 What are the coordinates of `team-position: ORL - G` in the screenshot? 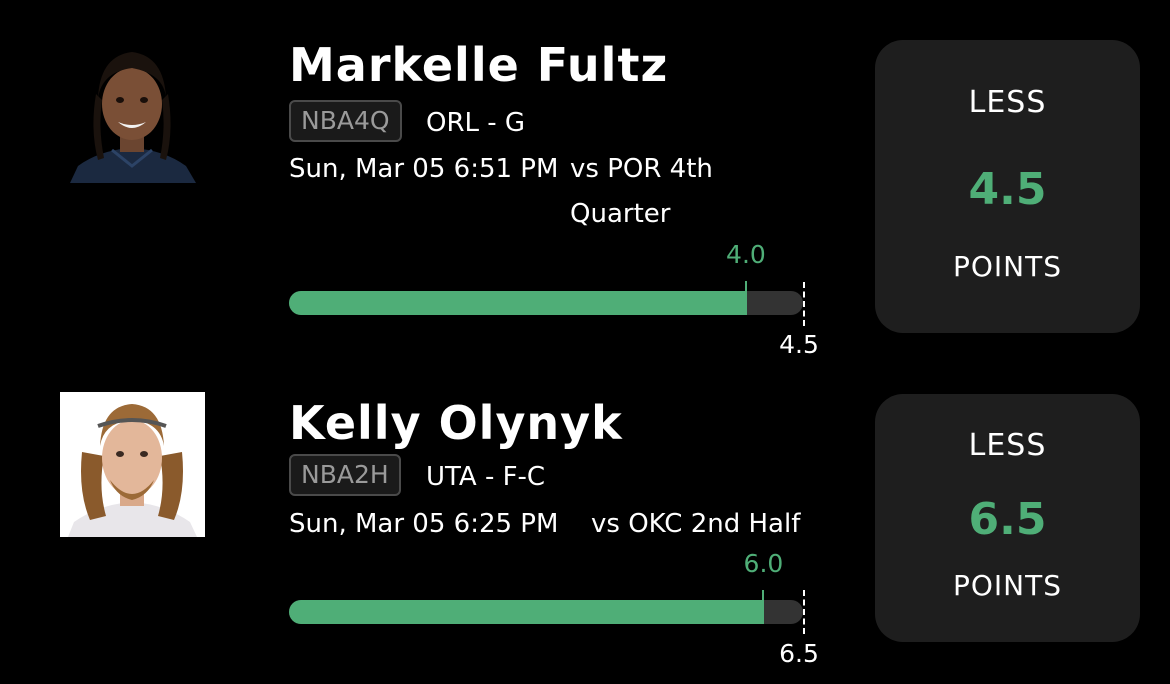 It's located at (476, 123).